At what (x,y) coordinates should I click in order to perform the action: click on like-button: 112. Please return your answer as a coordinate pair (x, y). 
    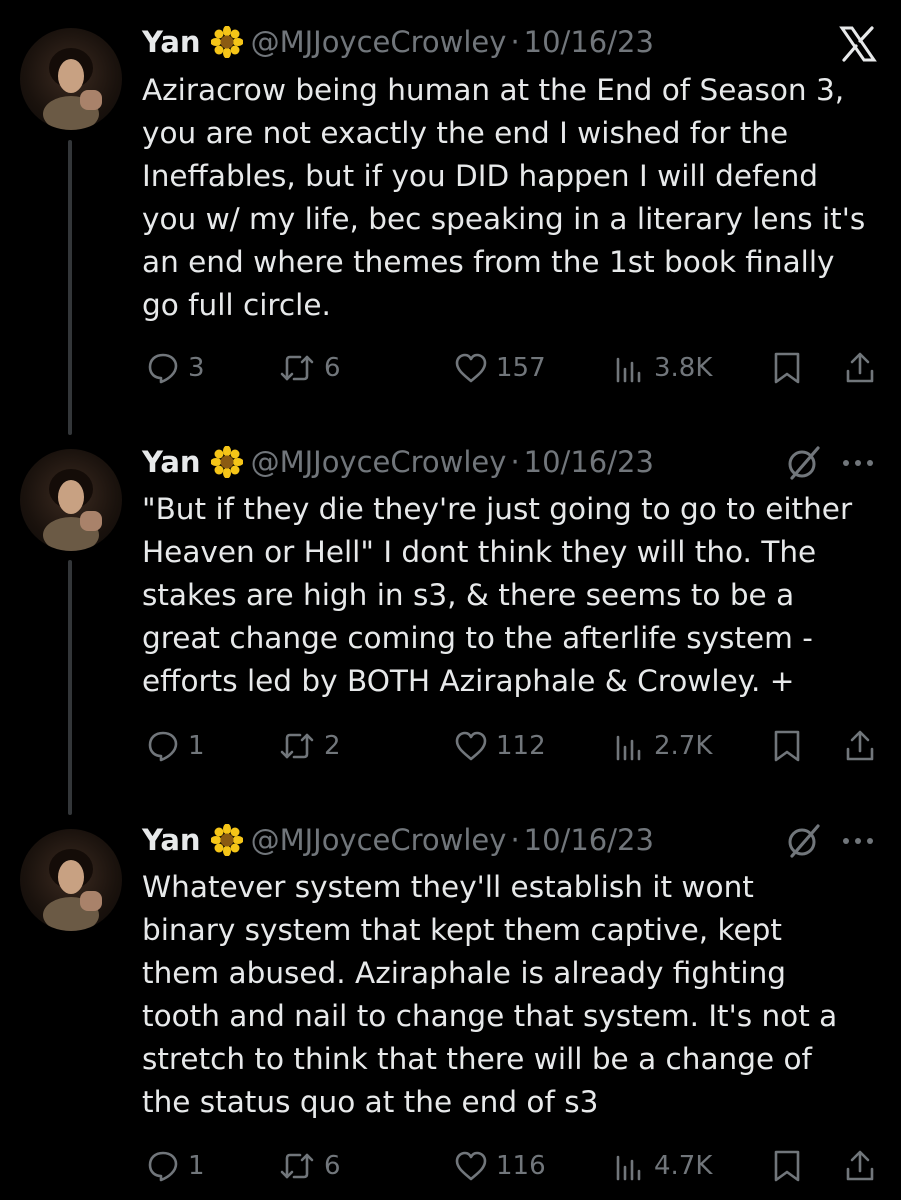
    Looking at the image, I should click on (500, 746).